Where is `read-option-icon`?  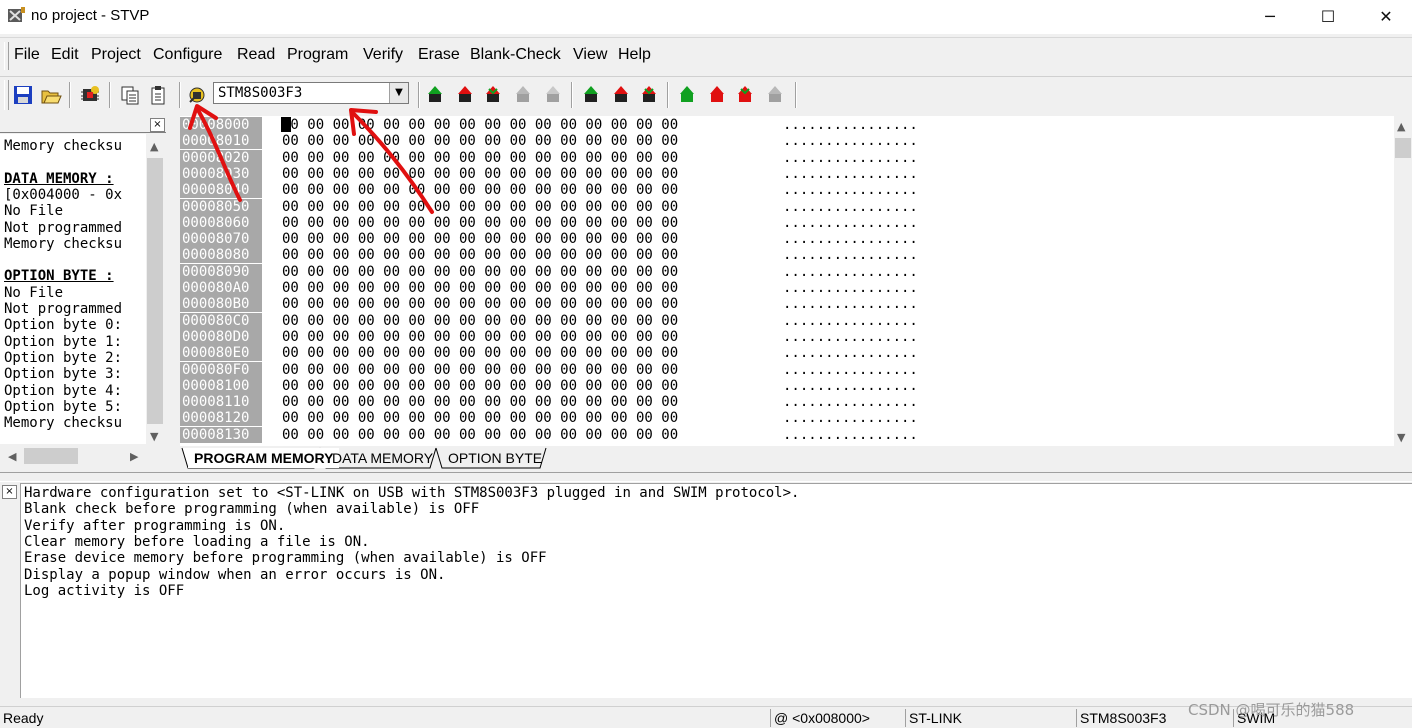
read-option-icon is located at coordinates (687, 95).